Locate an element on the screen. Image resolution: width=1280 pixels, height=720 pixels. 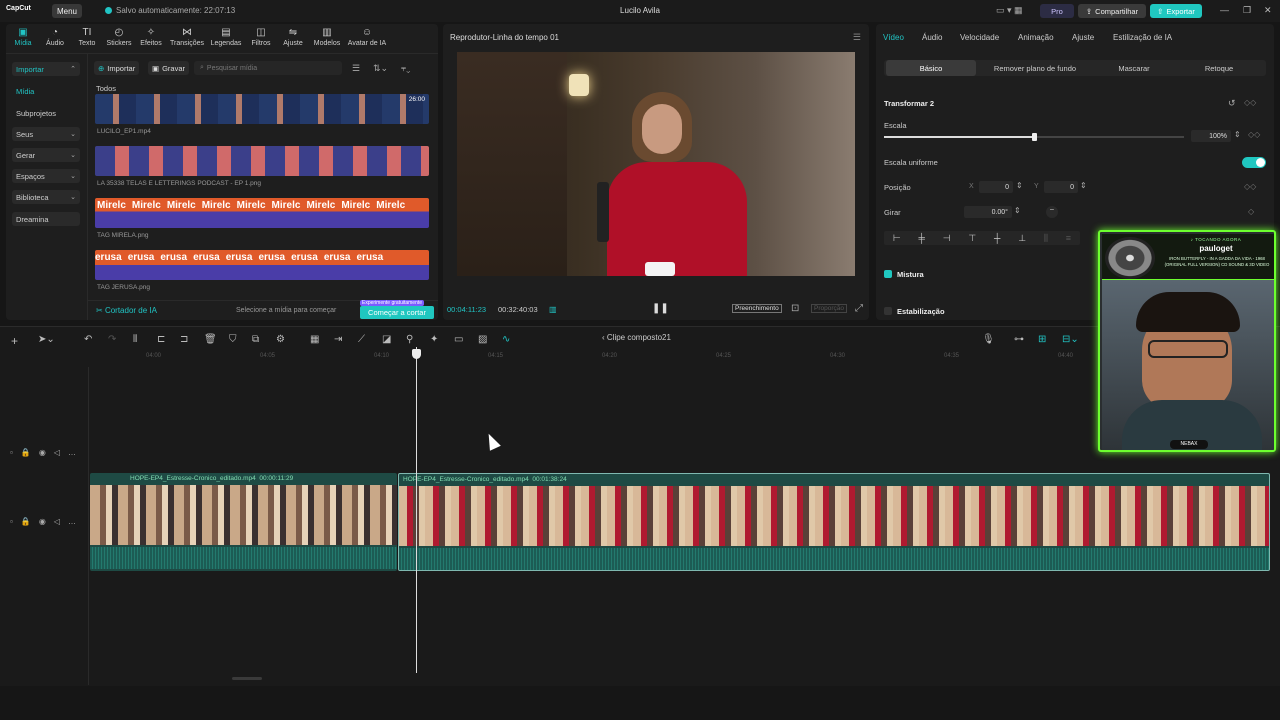
fullscreen-icon: ⤢ is located at coordinates (859, 308).